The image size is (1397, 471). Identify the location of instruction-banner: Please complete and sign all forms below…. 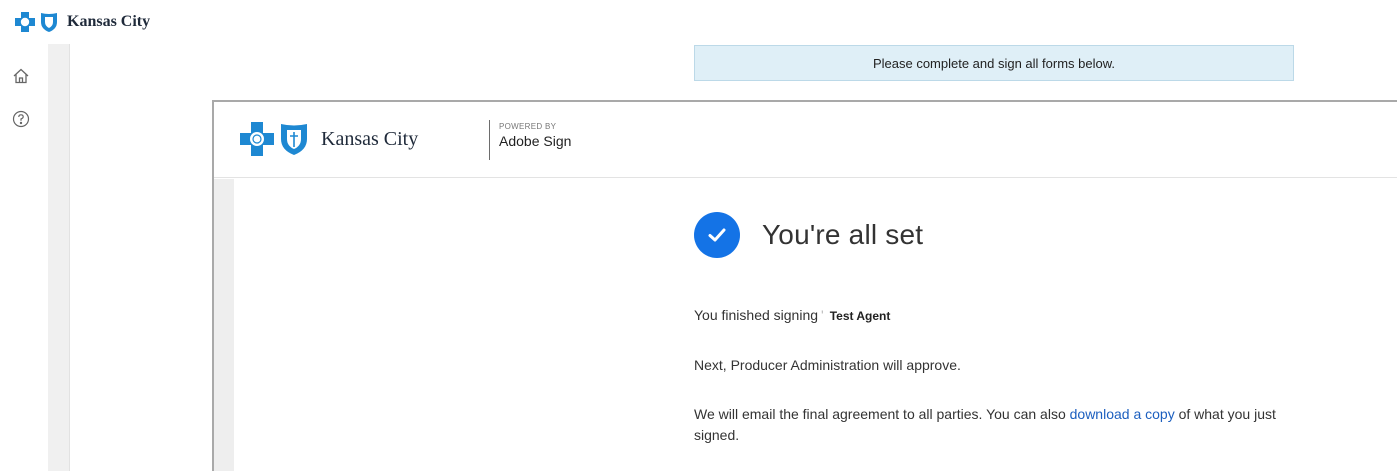
(994, 63).